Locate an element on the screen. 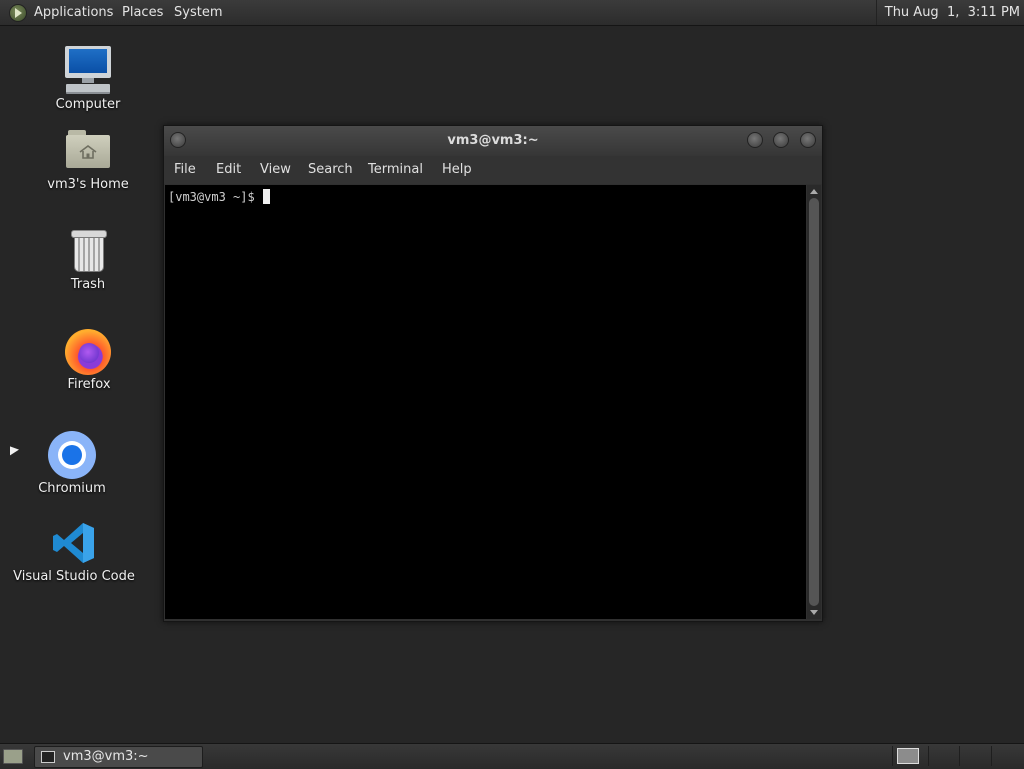 The width and height of the screenshot is (1024, 769). desktop-icon-chromium: Chromium is located at coordinates (72, 466).